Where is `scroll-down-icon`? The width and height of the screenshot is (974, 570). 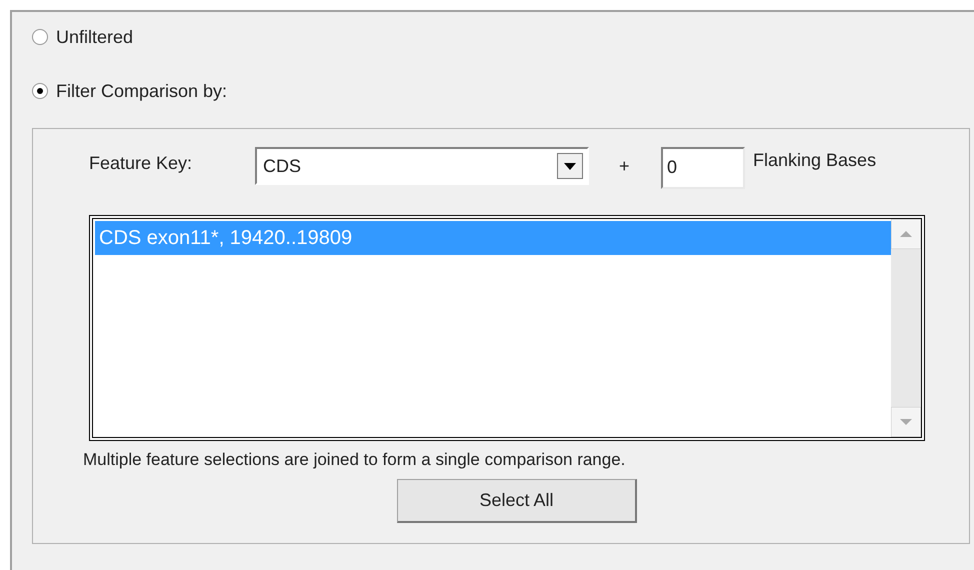
scroll-down-icon is located at coordinates (906, 422).